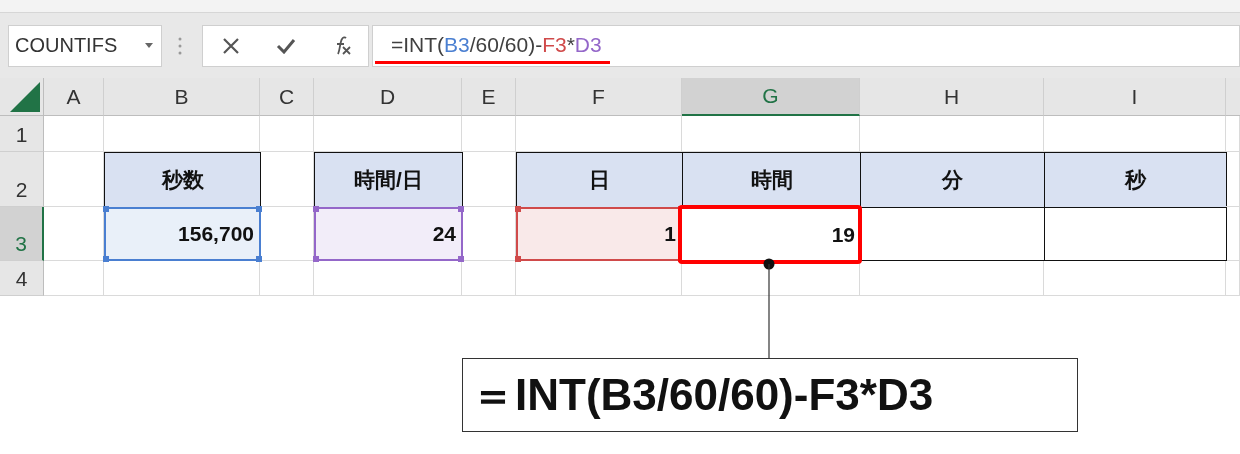 This screenshot has width=1240, height=454. Describe the element at coordinates (771, 180) in the screenshot. I see `table-header-cell: 時間` at that location.